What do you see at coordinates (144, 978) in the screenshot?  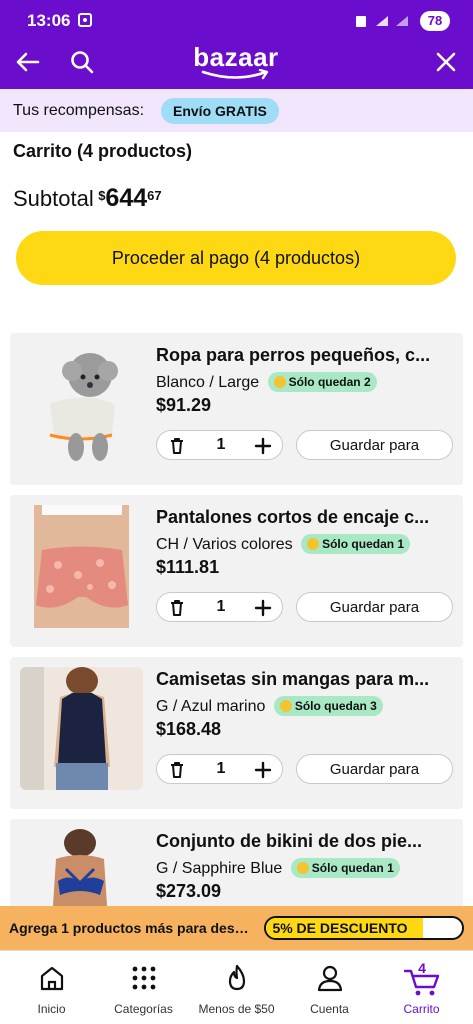 I see `grid-icon` at bounding box center [144, 978].